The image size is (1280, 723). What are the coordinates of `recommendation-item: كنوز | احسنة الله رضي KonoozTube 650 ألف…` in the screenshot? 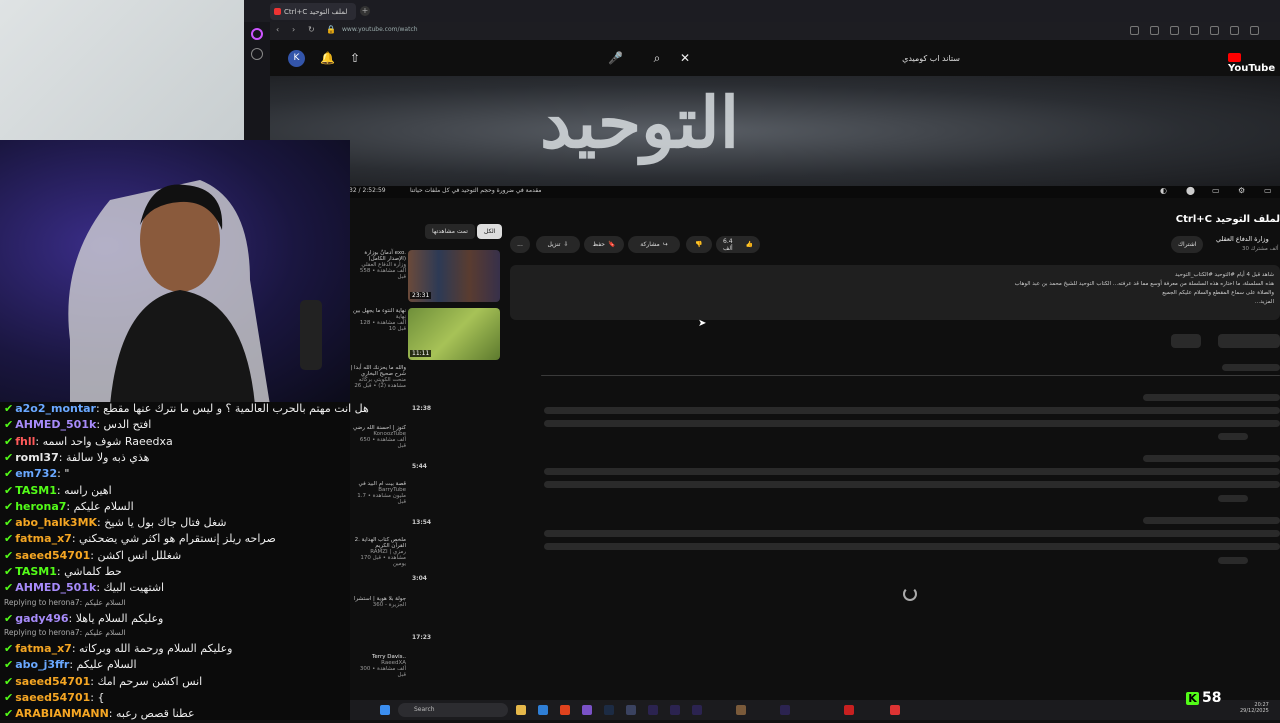 It's located at (430, 450).